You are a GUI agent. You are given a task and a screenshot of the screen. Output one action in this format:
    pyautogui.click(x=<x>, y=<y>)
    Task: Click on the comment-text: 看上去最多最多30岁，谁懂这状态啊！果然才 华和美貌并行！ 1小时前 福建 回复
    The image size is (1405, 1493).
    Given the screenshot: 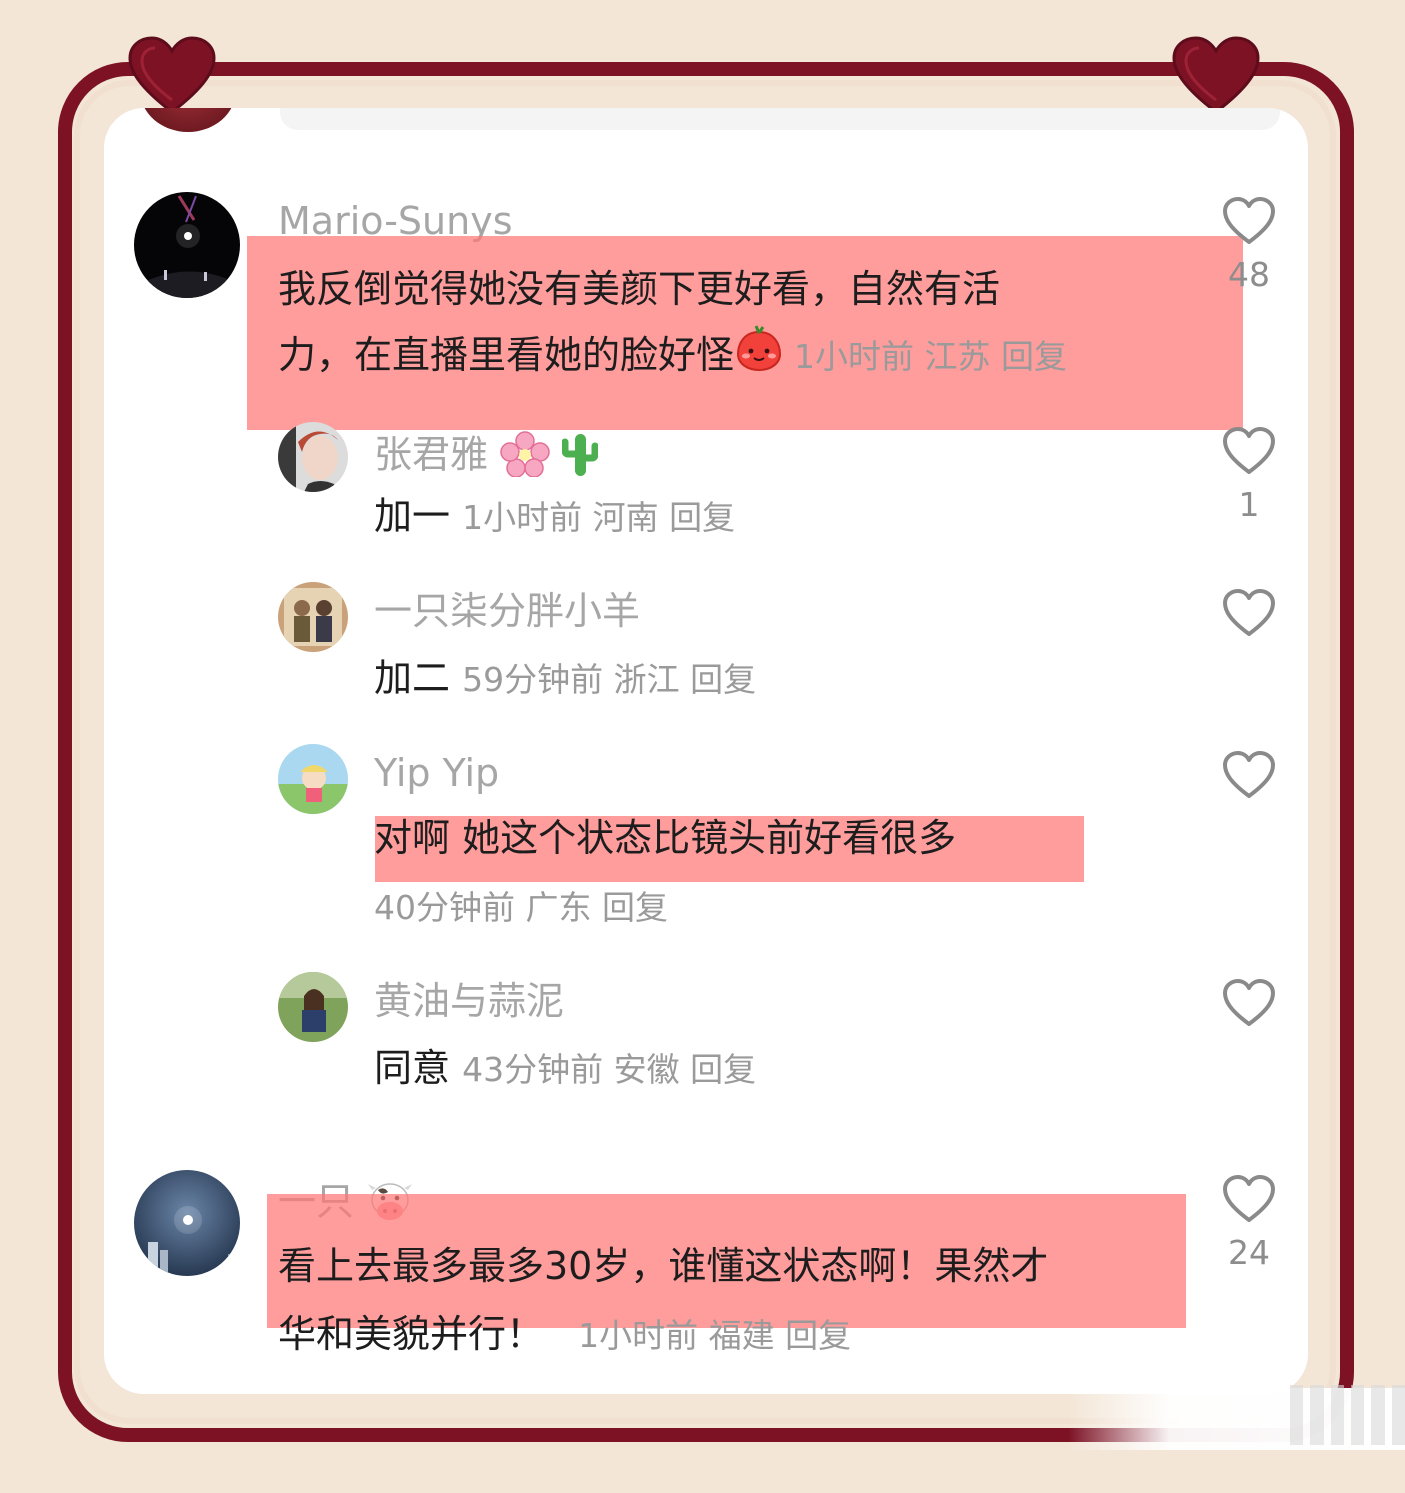 What is the action you would take?
    pyautogui.click(x=758, y=1301)
    